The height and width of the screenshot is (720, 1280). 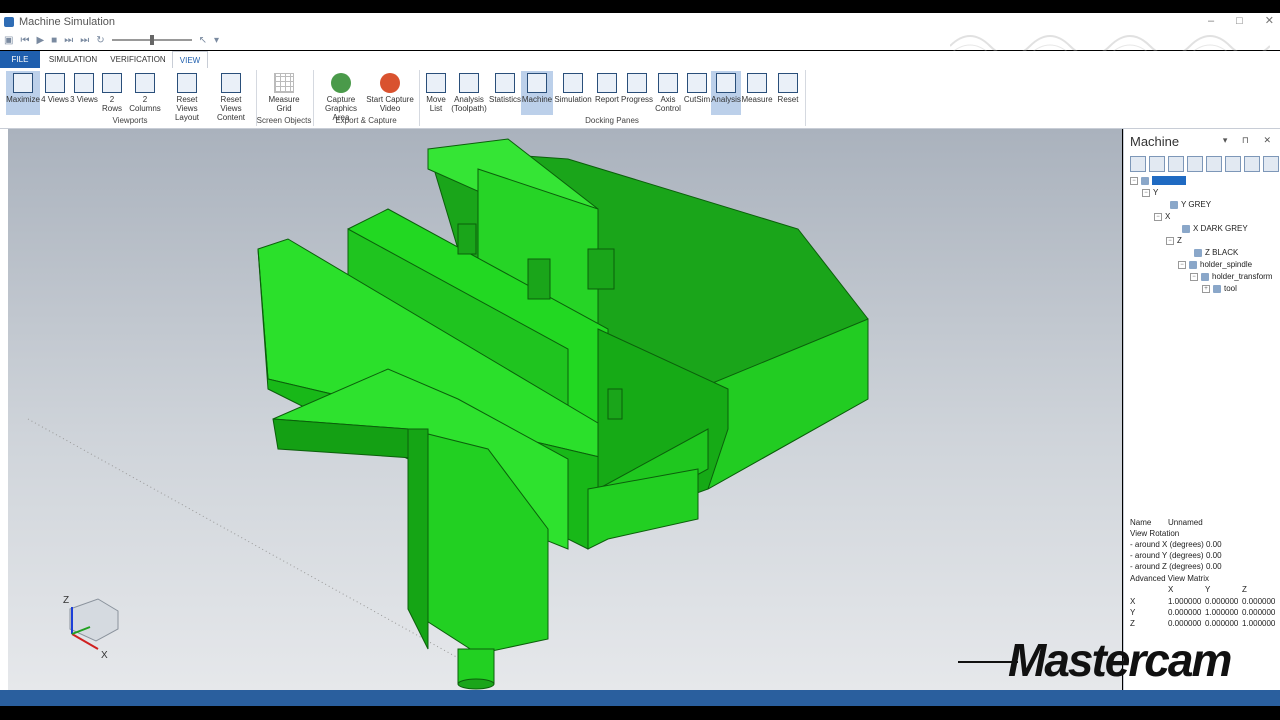 I want to click on stop-icon: ■, so click(x=54, y=40).